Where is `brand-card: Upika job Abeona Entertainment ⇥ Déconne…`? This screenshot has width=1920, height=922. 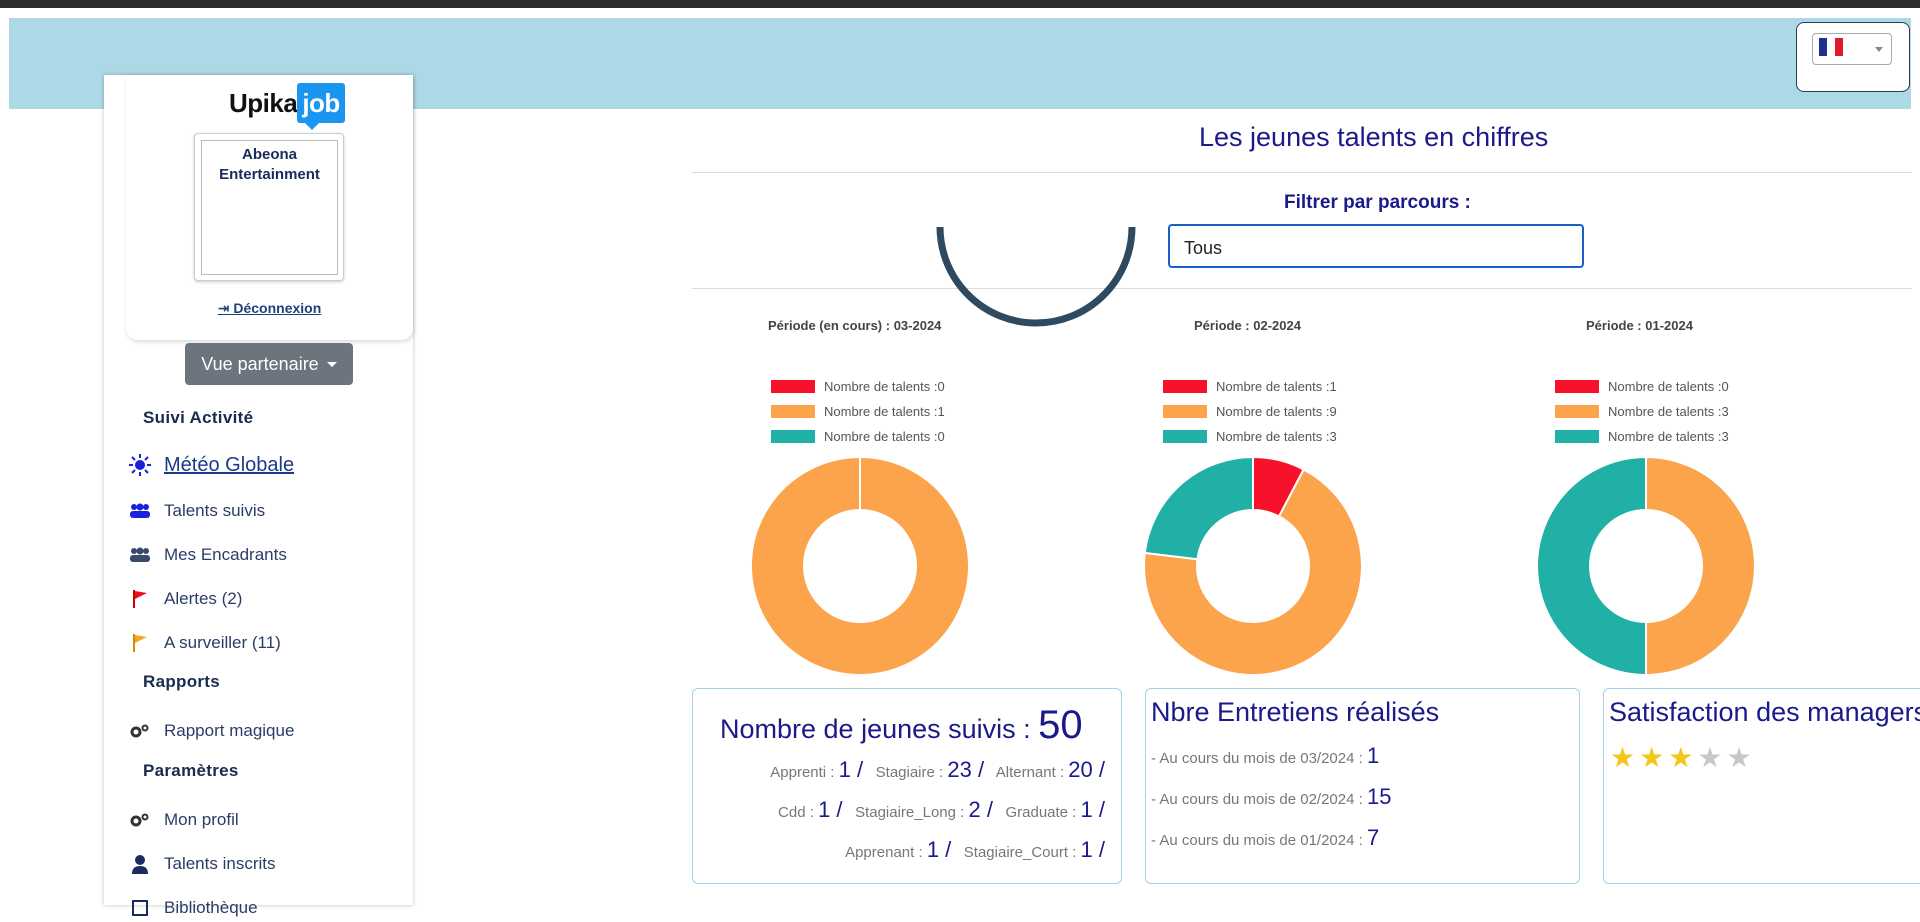
brand-card: Upika job Abeona Entertainment ⇥ Déconne… is located at coordinates (269, 207).